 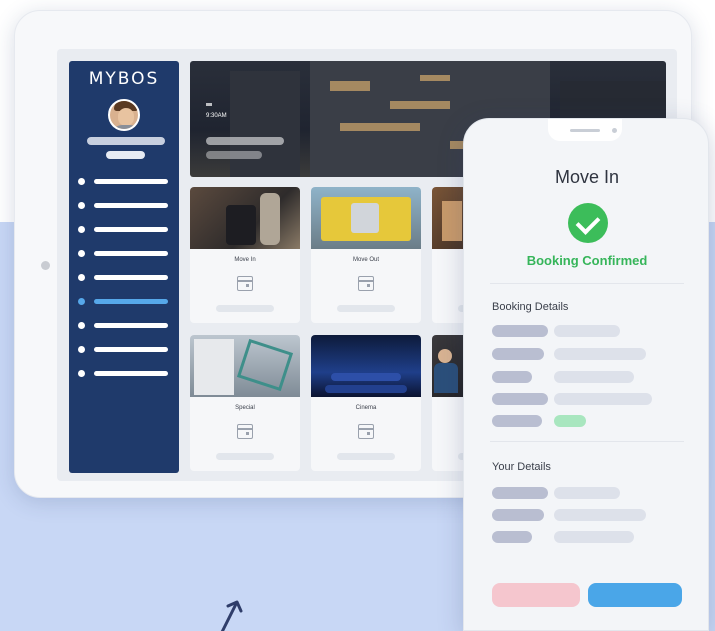 What do you see at coordinates (614, 130) in the screenshot?
I see `camera-icon` at bounding box center [614, 130].